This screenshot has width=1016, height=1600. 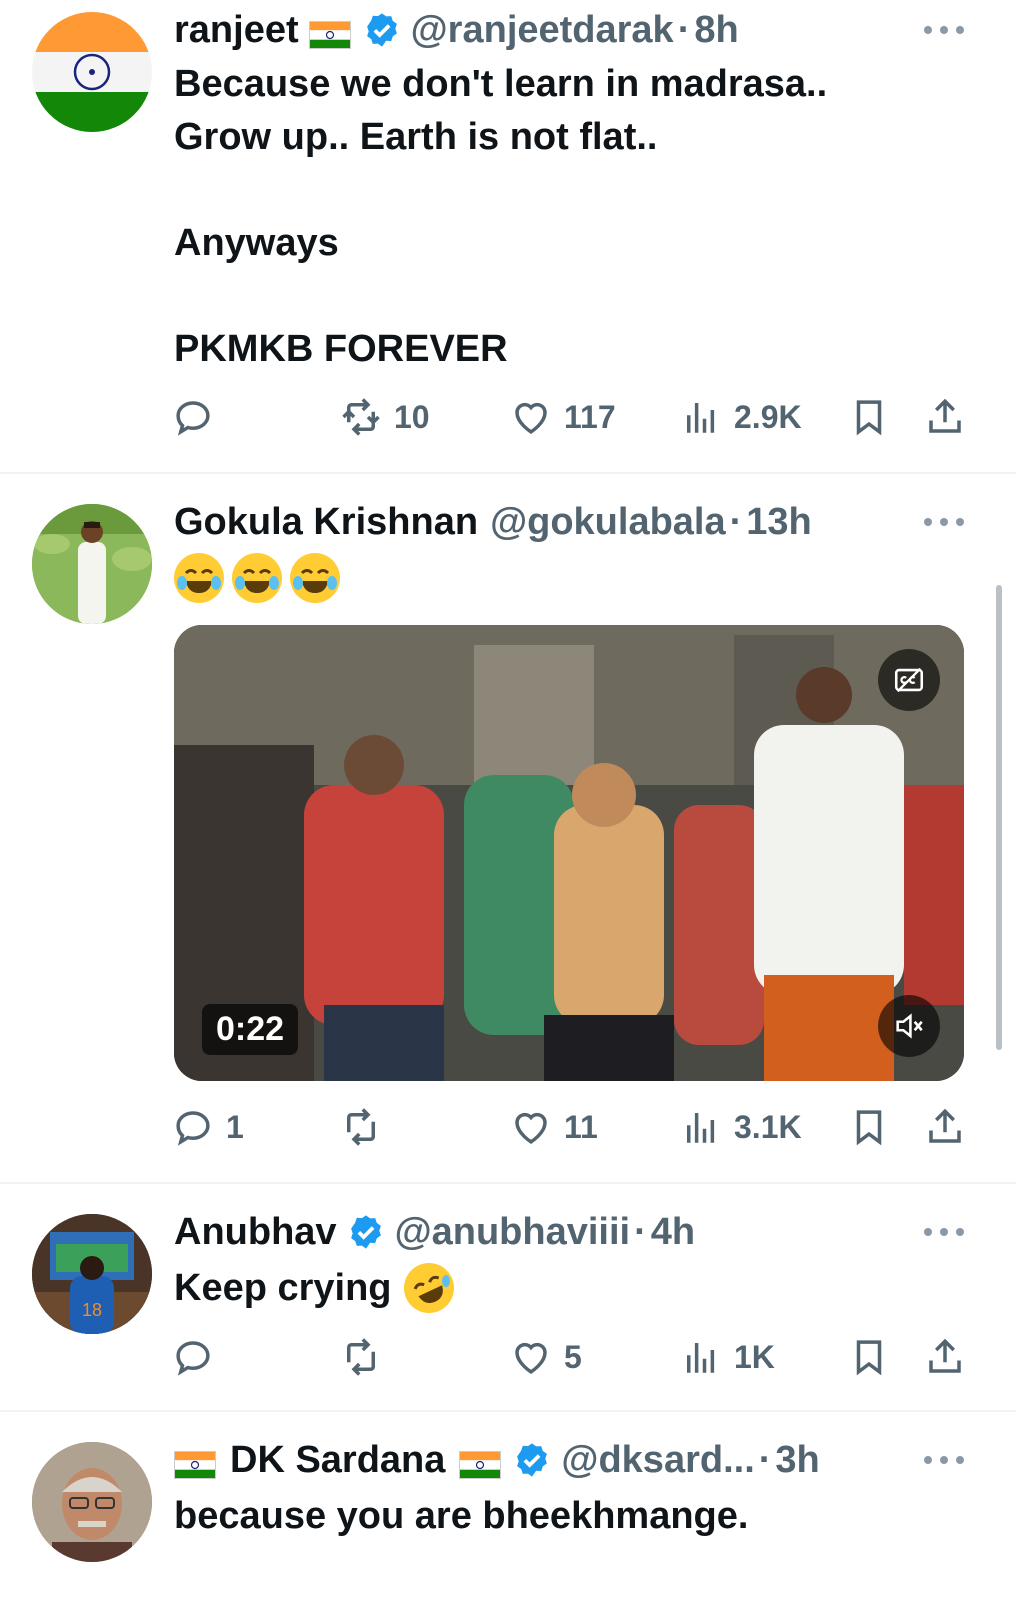 I want to click on tweet-header: Gokula Krishnan @gokulabala · 13h, so click(x=493, y=522).